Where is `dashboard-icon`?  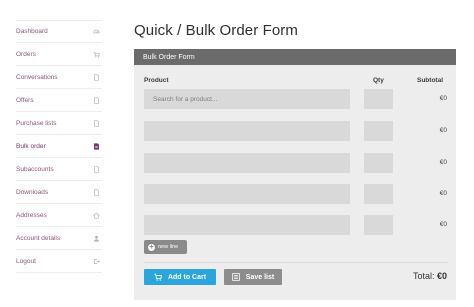 dashboard-icon is located at coordinates (96, 32).